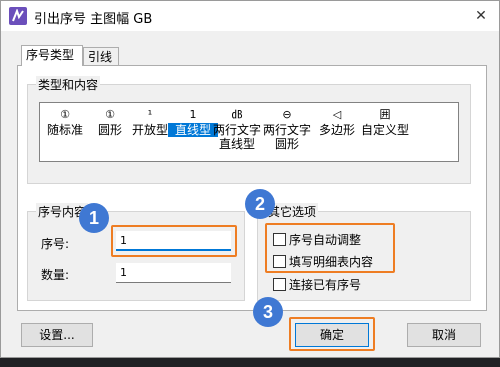  Describe the element at coordinates (52, 55) in the screenshot. I see `tab-number-type: 序号类型` at that location.